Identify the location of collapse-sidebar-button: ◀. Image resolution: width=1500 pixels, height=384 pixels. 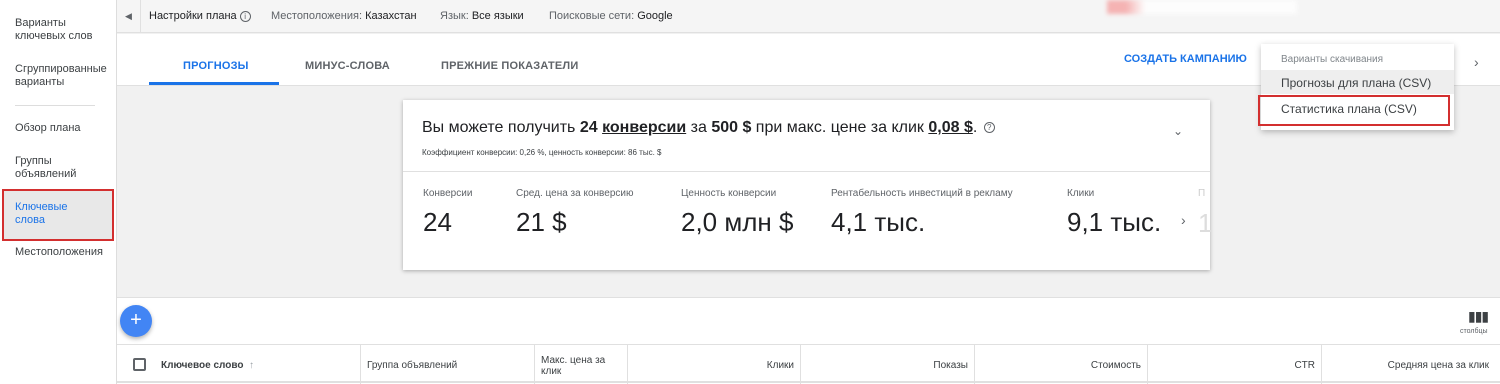
(129, 16).